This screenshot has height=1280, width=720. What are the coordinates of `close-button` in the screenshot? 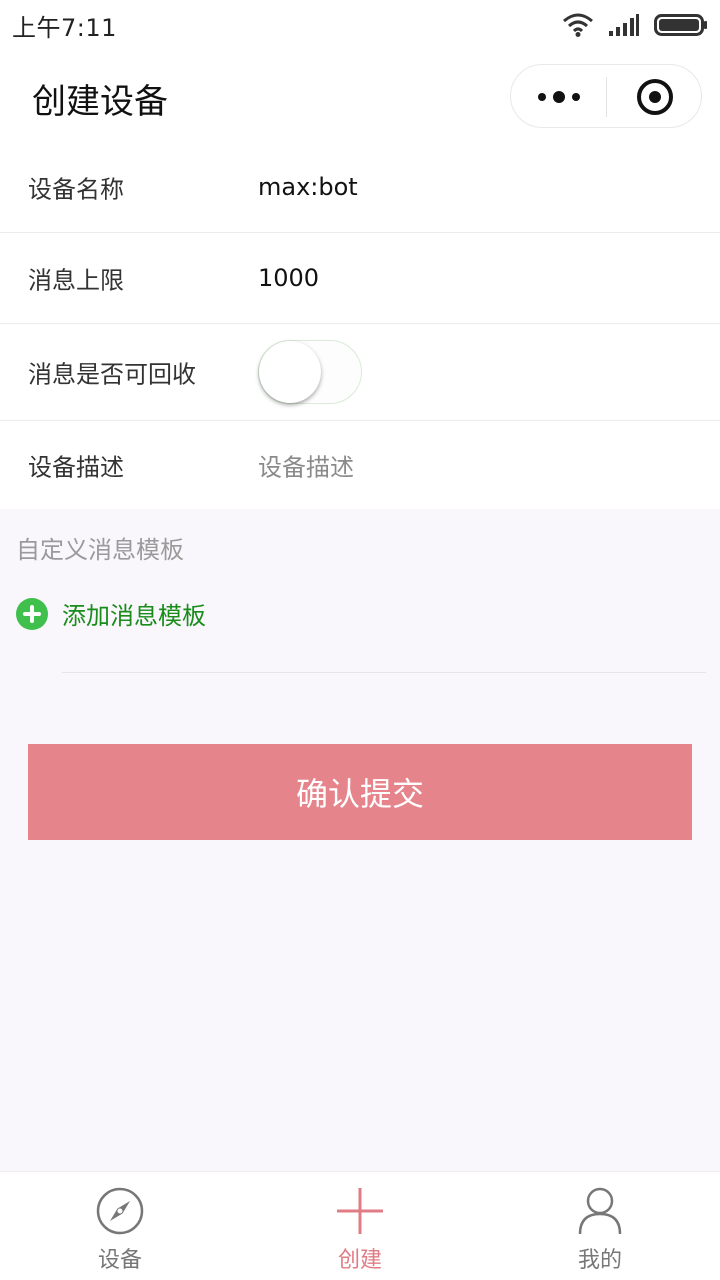 It's located at (655, 97).